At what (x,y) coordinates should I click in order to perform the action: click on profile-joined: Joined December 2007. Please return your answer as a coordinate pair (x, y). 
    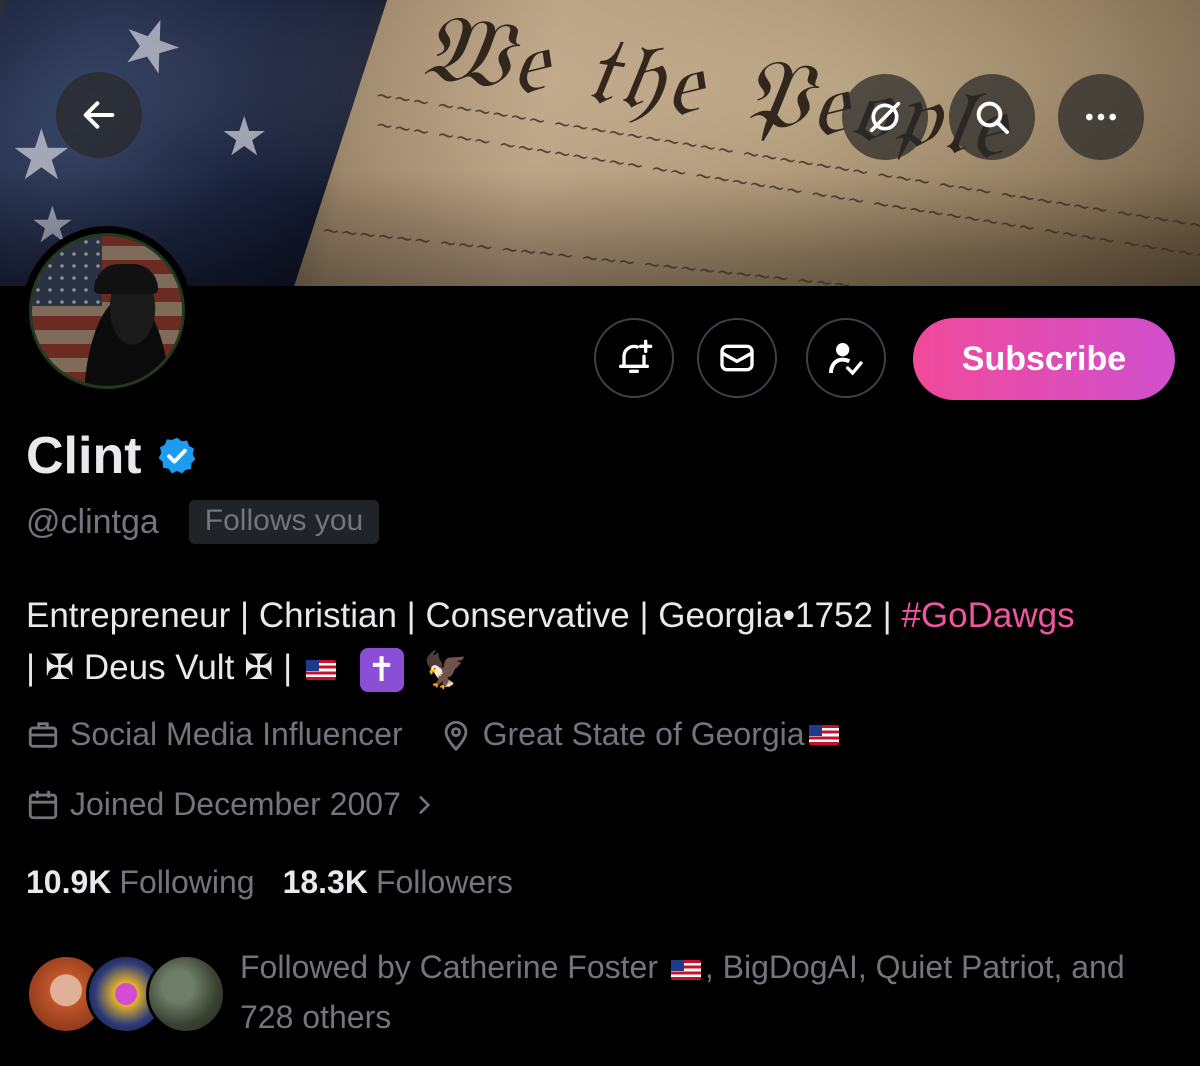
    Looking at the image, I should click on (235, 804).